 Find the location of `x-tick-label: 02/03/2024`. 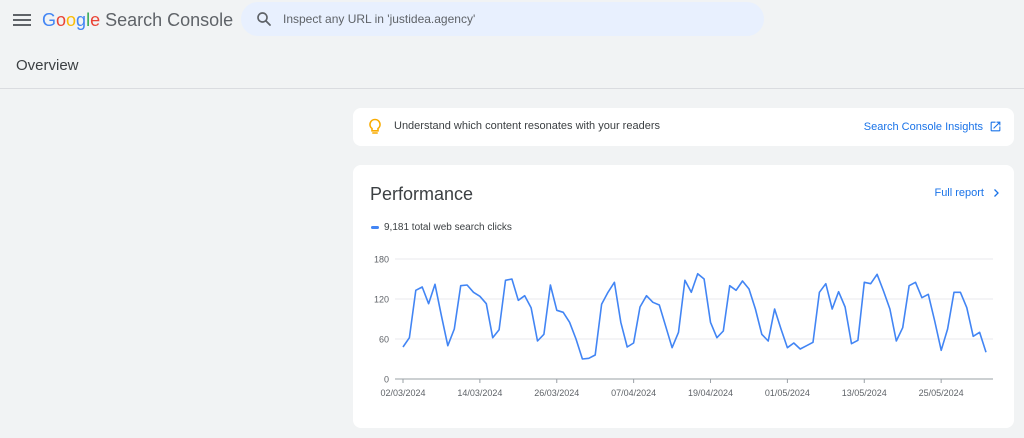

x-tick-label: 02/03/2024 is located at coordinates (402, 393).